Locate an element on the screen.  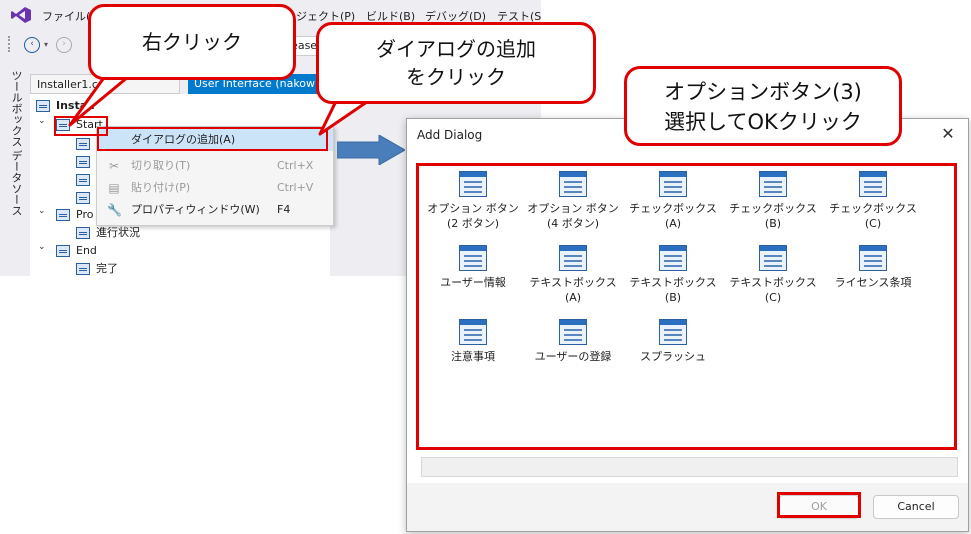
cancel-button: Cancel is located at coordinates (916, 507).